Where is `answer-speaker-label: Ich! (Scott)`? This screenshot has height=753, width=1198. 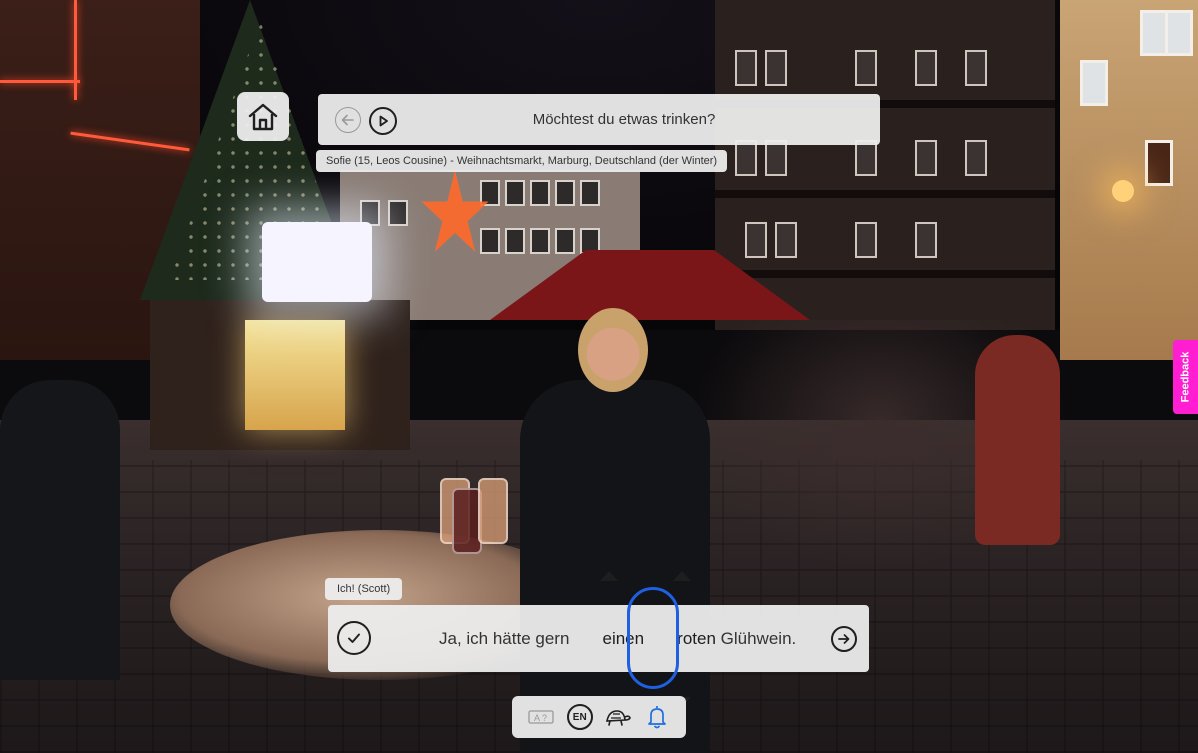 answer-speaker-label: Ich! (Scott) is located at coordinates (364, 589).